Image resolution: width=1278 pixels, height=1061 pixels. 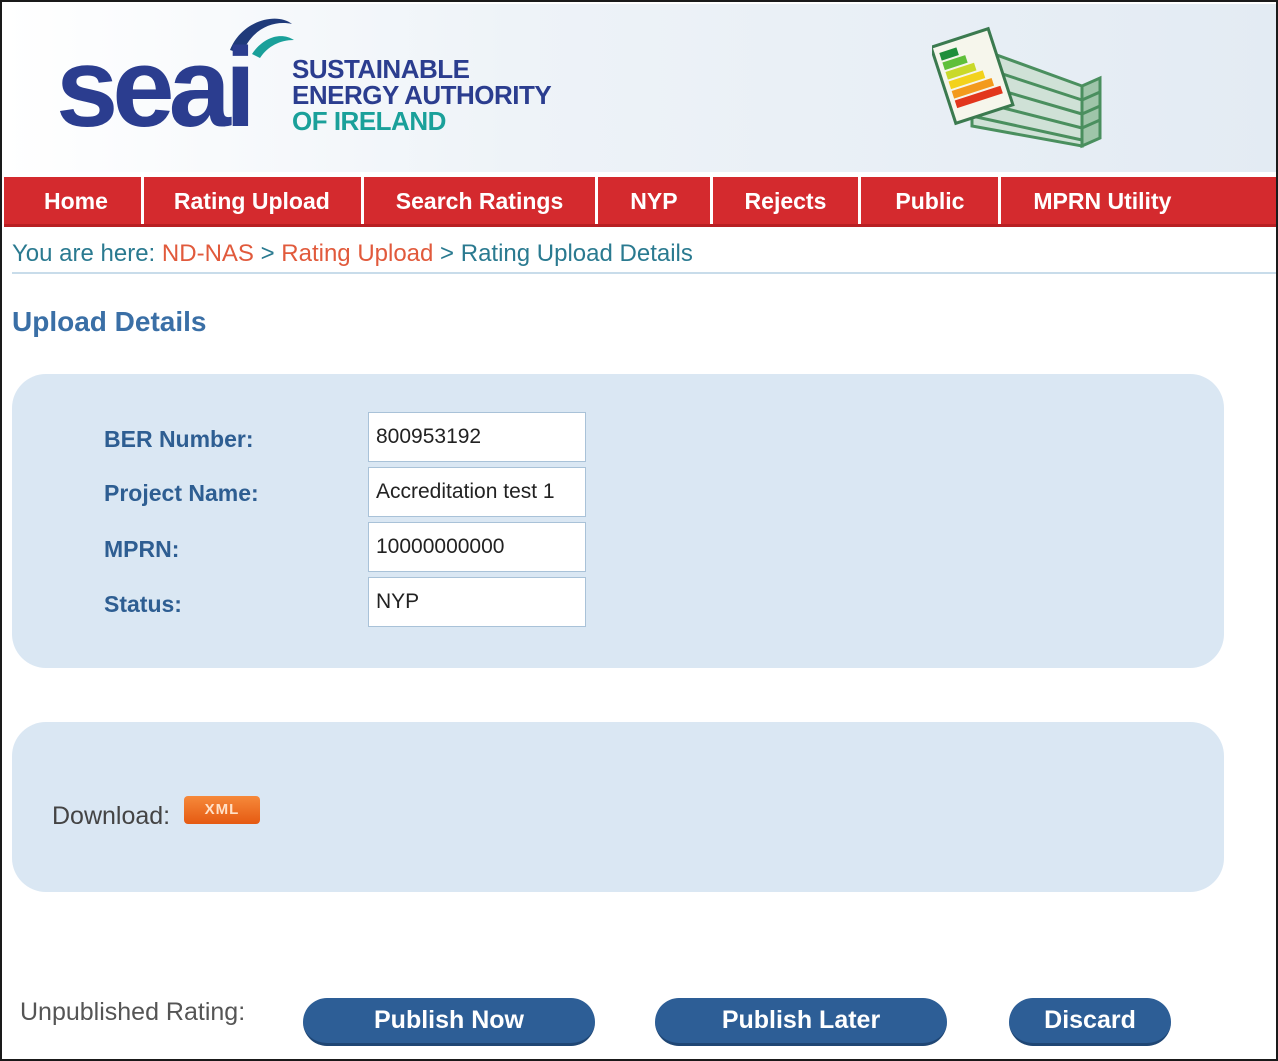 What do you see at coordinates (1094, 200) in the screenshot?
I see `nav-item-mprn-utility: MPRN Utility` at bounding box center [1094, 200].